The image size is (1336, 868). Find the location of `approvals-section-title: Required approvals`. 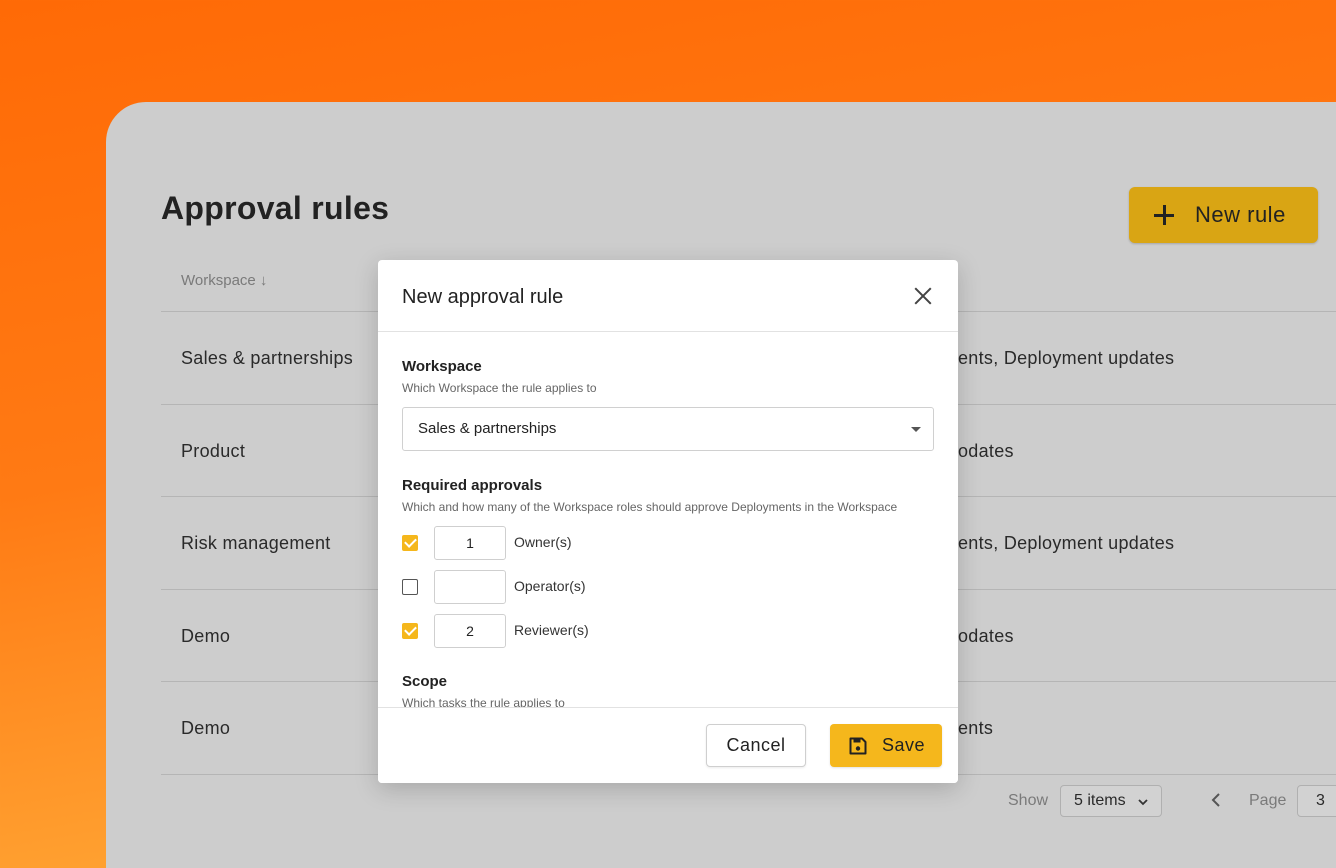

approvals-section-title: Required approvals is located at coordinates (472, 485).